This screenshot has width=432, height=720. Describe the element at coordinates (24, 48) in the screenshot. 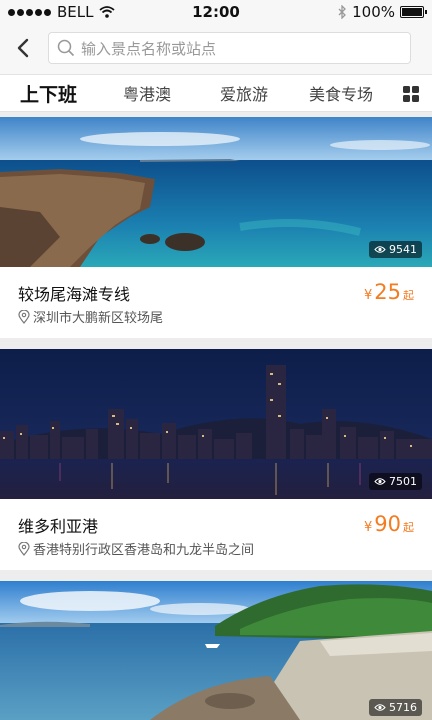

I see `back-icon` at that location.